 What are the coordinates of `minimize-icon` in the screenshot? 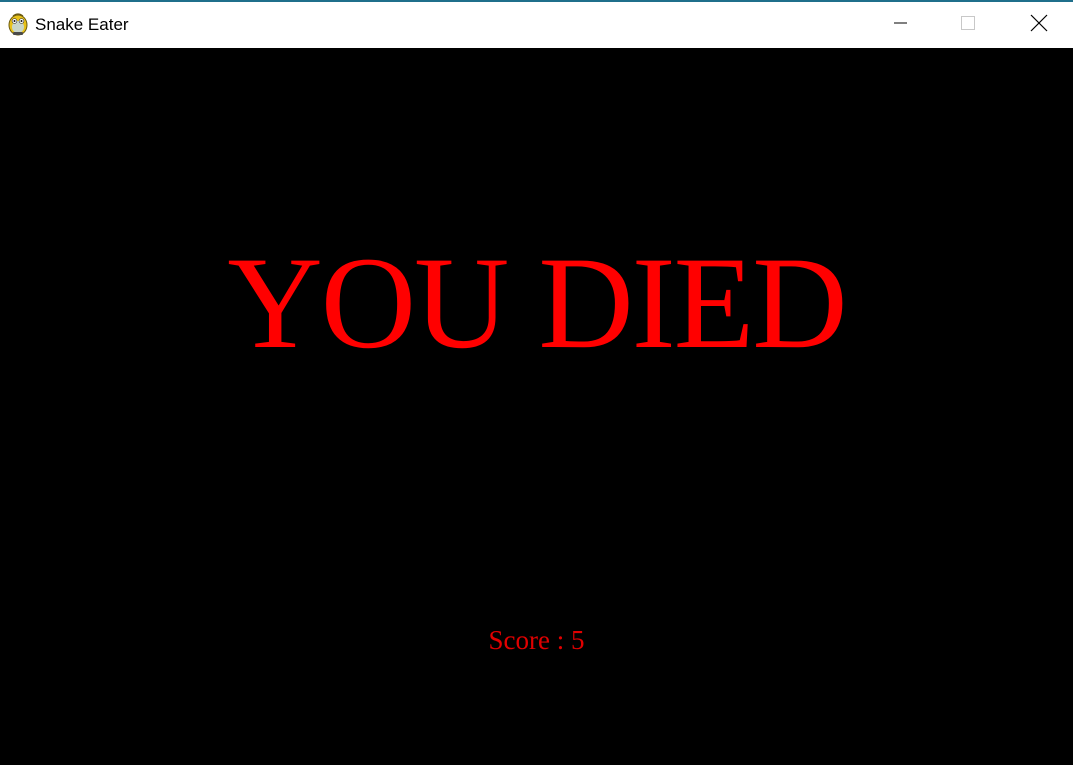 It's located at (900, 25).